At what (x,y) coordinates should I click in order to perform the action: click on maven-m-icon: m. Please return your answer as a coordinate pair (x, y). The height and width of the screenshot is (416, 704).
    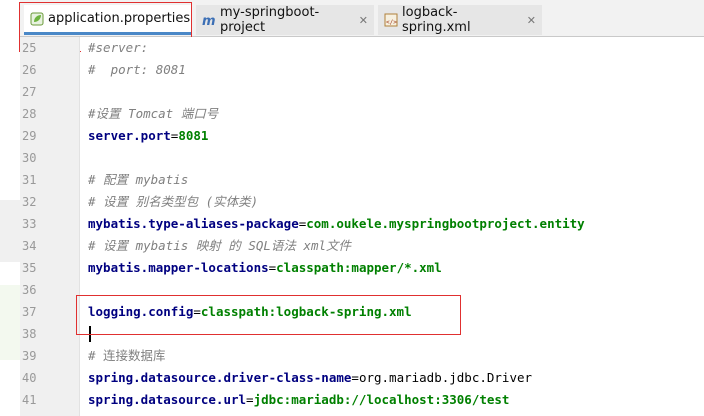
    Looking at the image, I should click on (209, 20).